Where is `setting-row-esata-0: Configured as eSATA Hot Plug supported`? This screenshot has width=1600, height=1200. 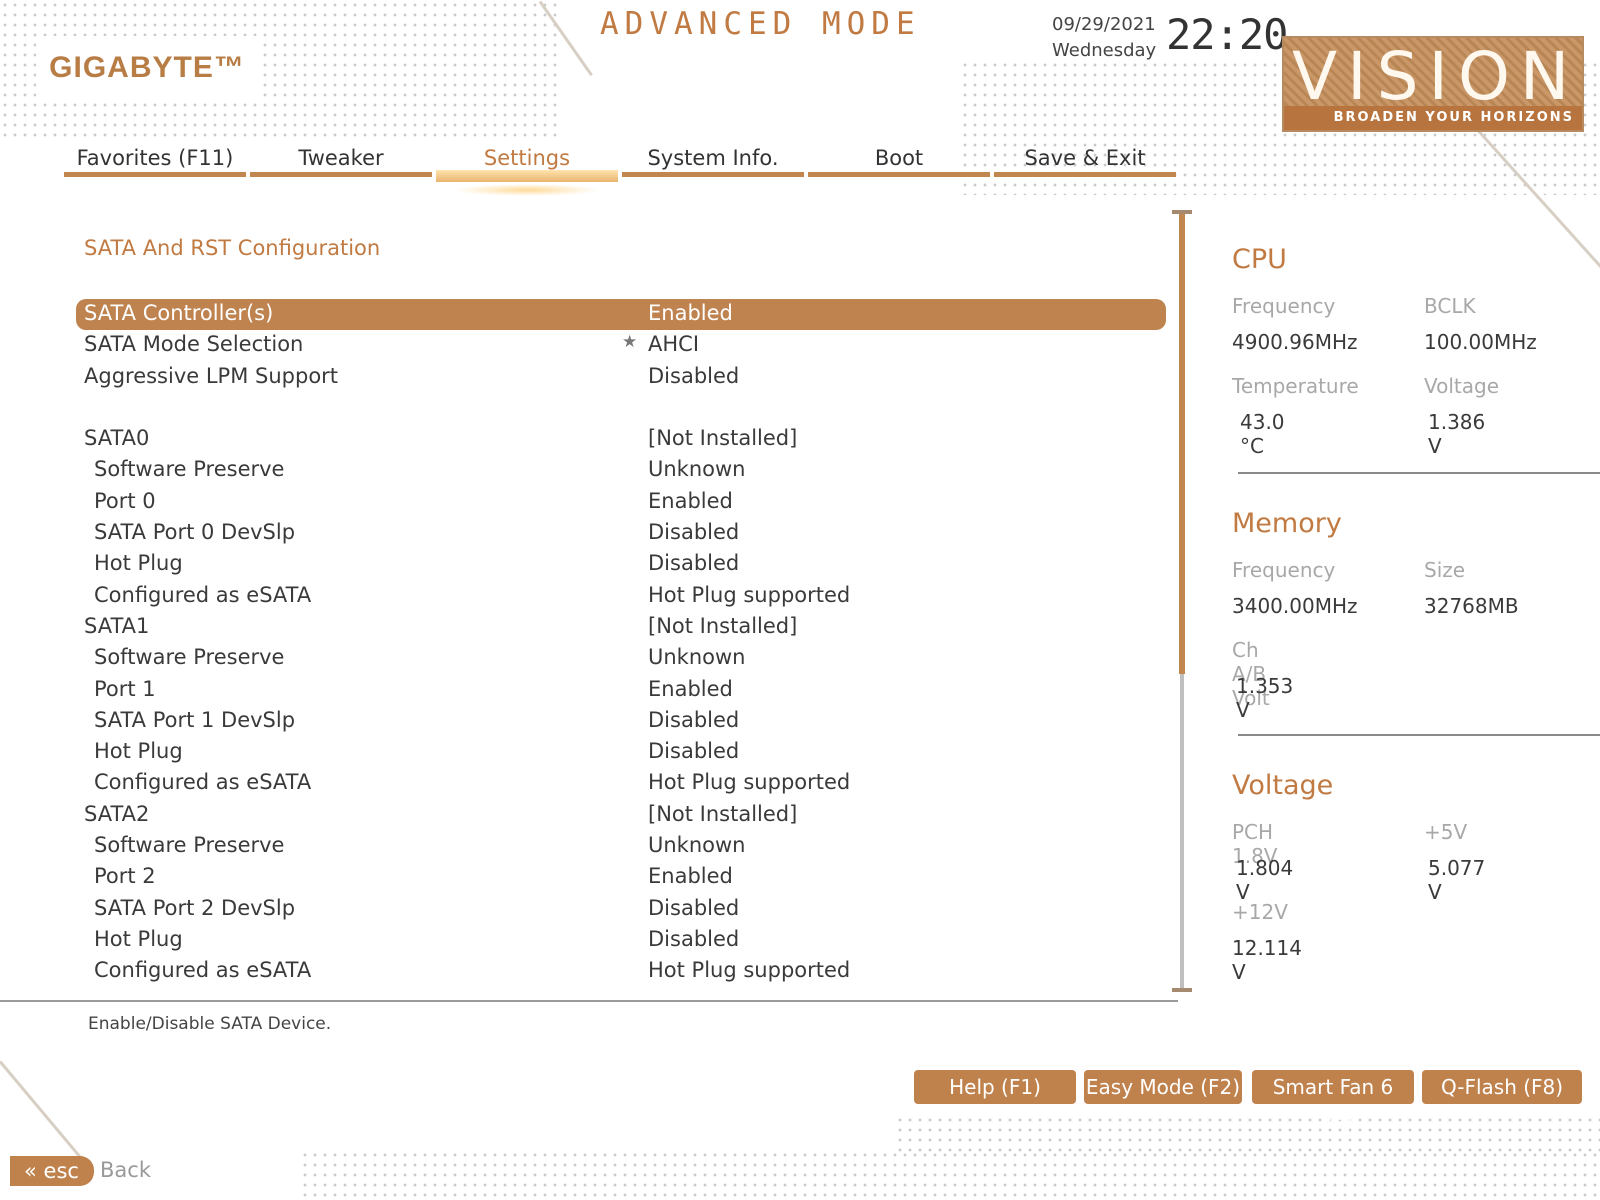
setting-row-esata-0: Configured as eSATA Hot Plug supported is located at coordinates (621, 596).